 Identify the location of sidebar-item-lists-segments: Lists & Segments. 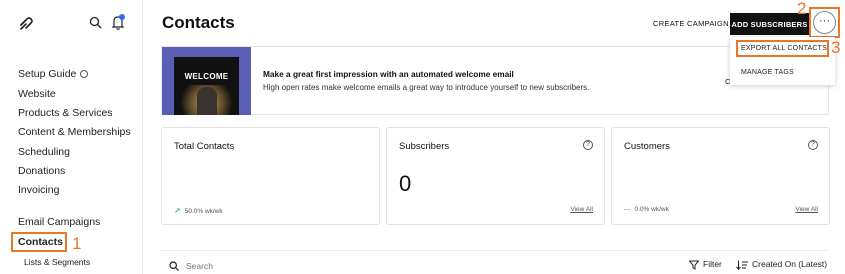
(57, 262).